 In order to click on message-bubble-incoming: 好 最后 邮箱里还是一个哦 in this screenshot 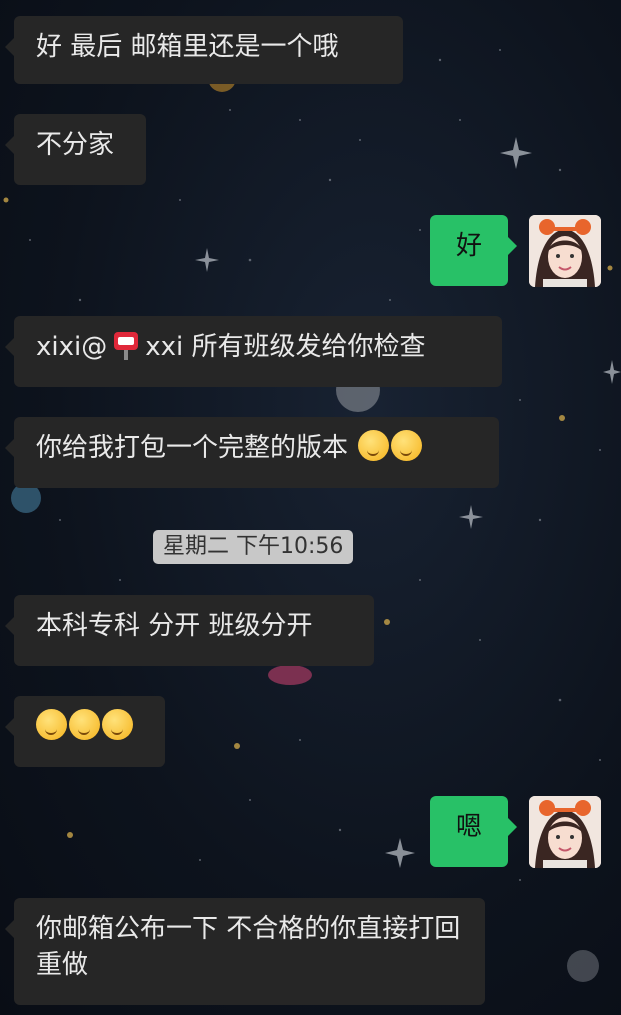, I will do `click(204, 50)`.